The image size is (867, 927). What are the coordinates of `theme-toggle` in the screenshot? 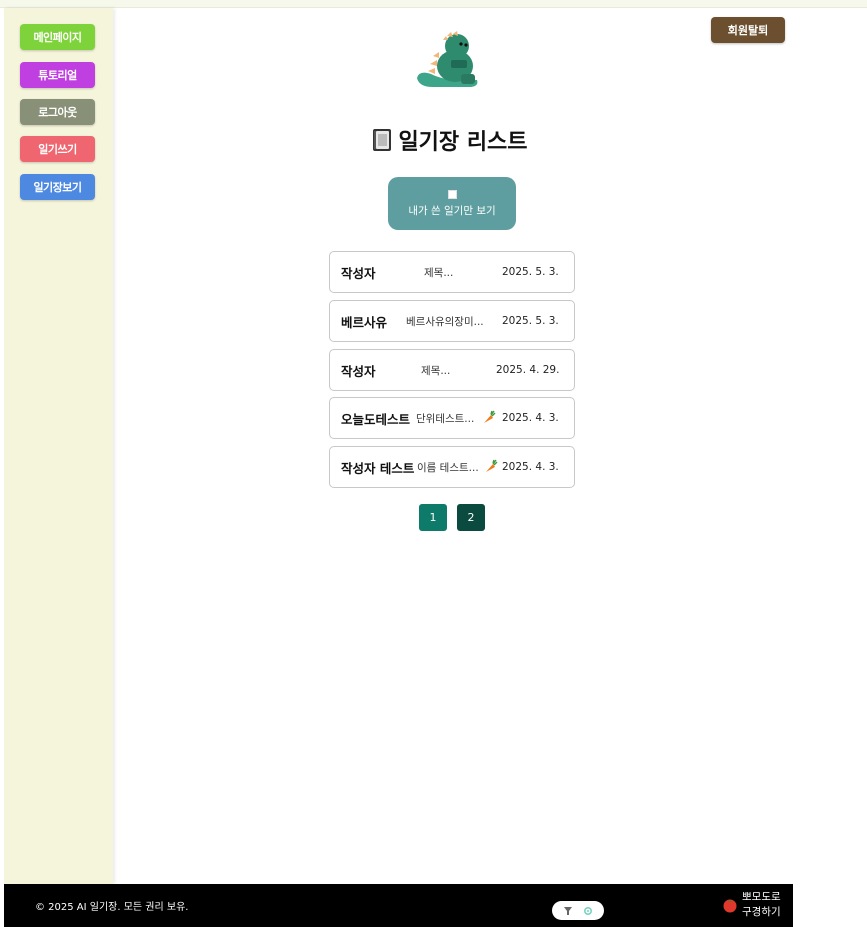 It's located at (578, 910).